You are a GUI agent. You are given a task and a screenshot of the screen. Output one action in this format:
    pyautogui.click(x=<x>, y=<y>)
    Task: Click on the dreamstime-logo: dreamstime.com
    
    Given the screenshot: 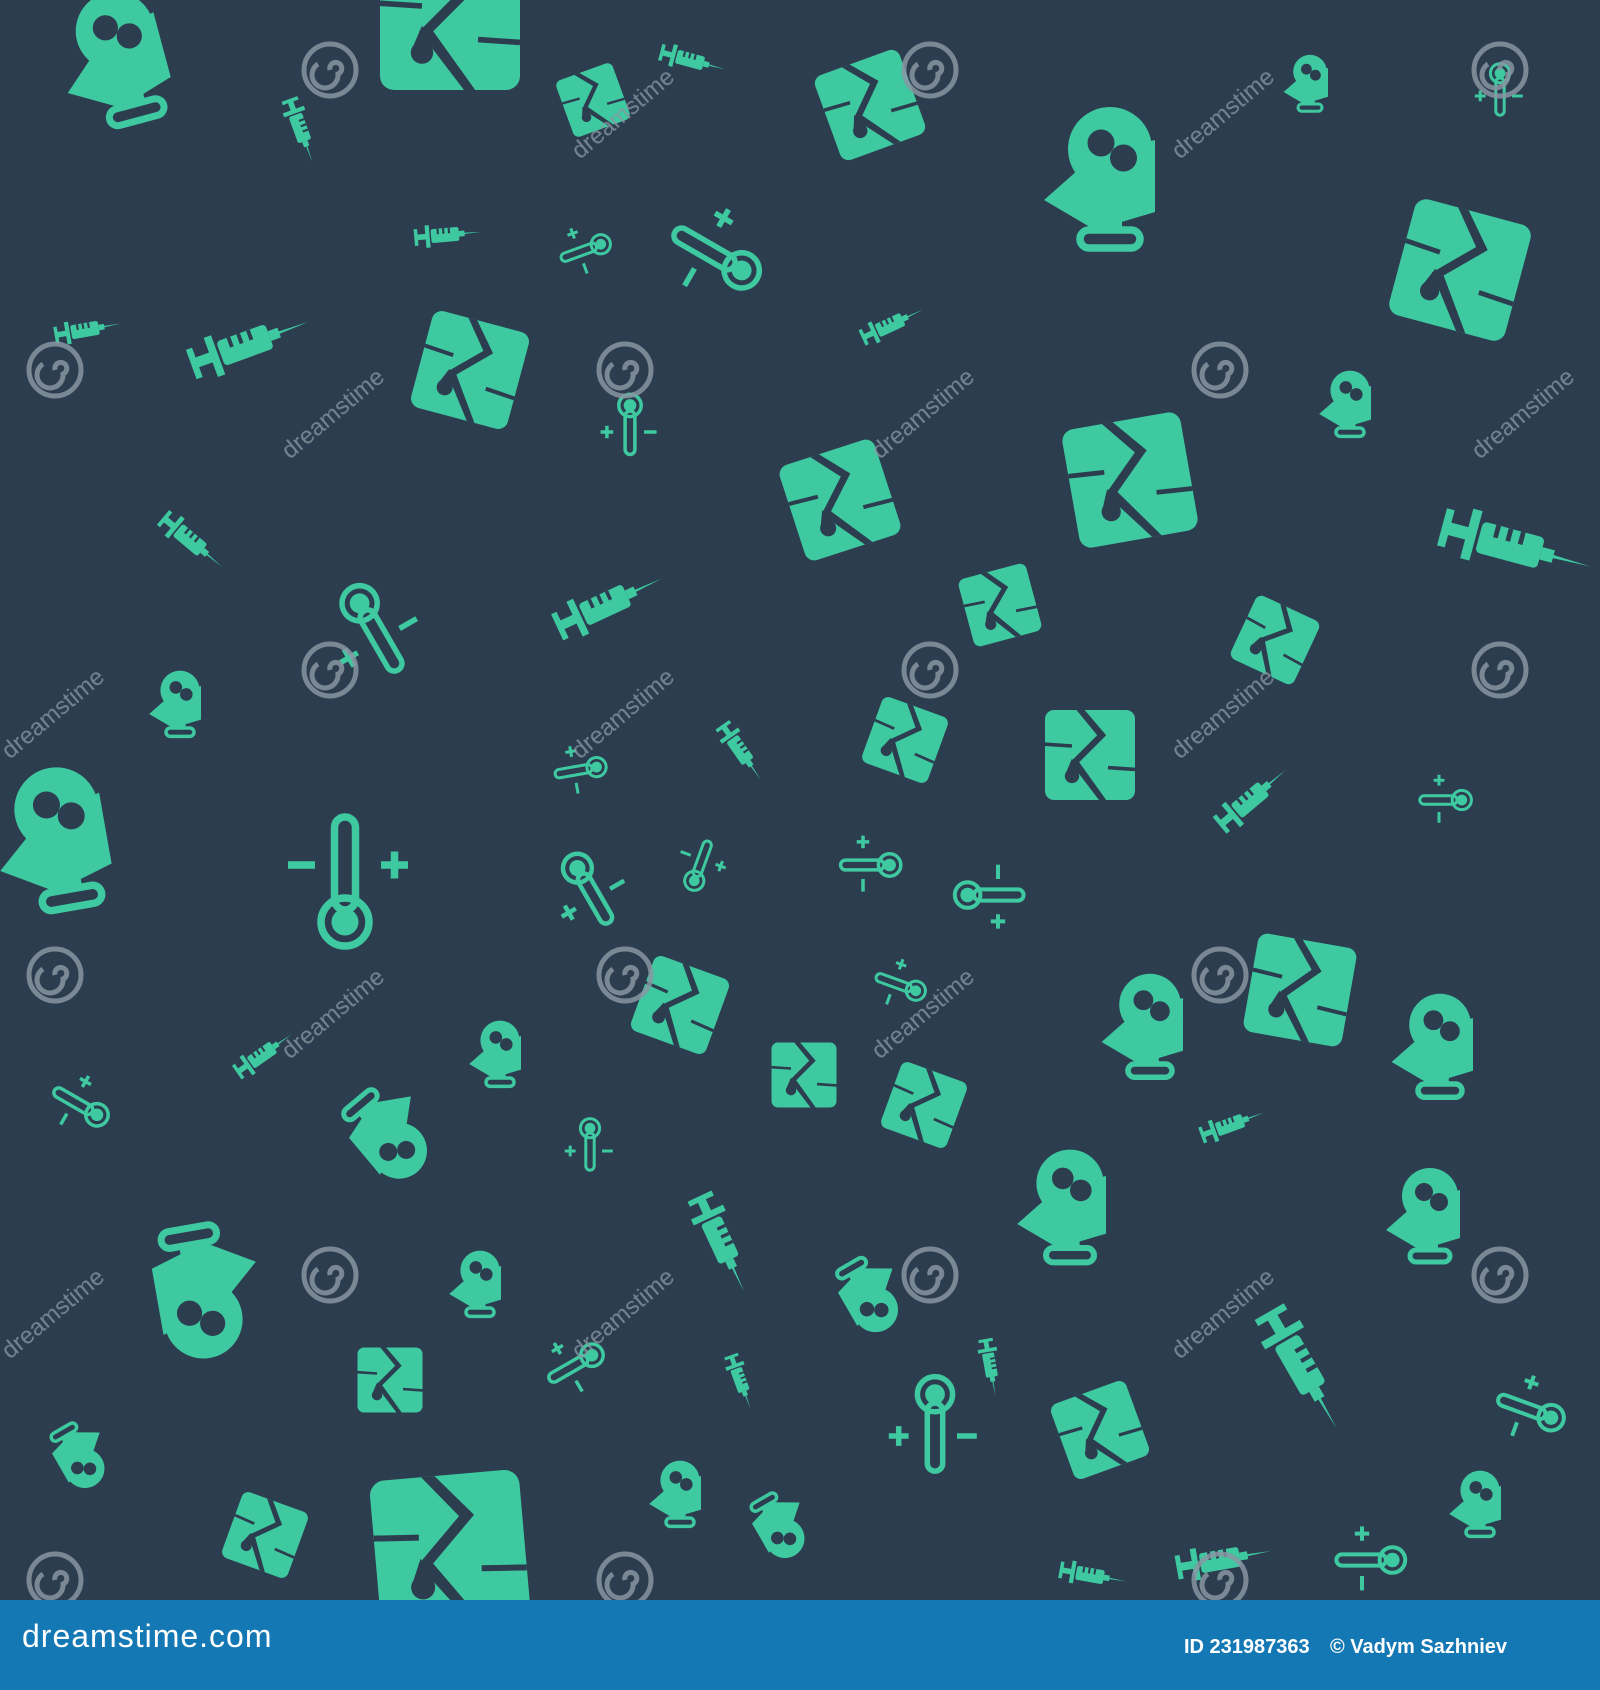 What is the action you would take?
    pyautogui.click(x=147, y=1636)
    